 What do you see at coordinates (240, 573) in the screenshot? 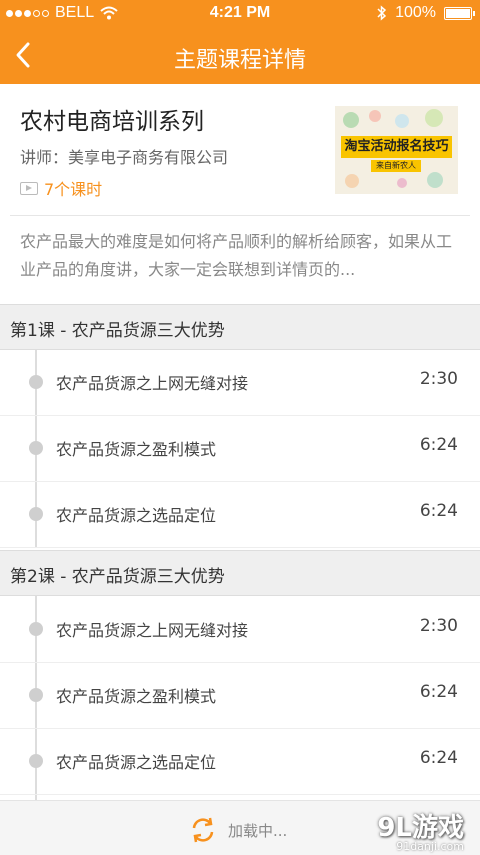
I see `section-header: 第2课 - 农产品货源三大优势` at bounding box center [240, 573].